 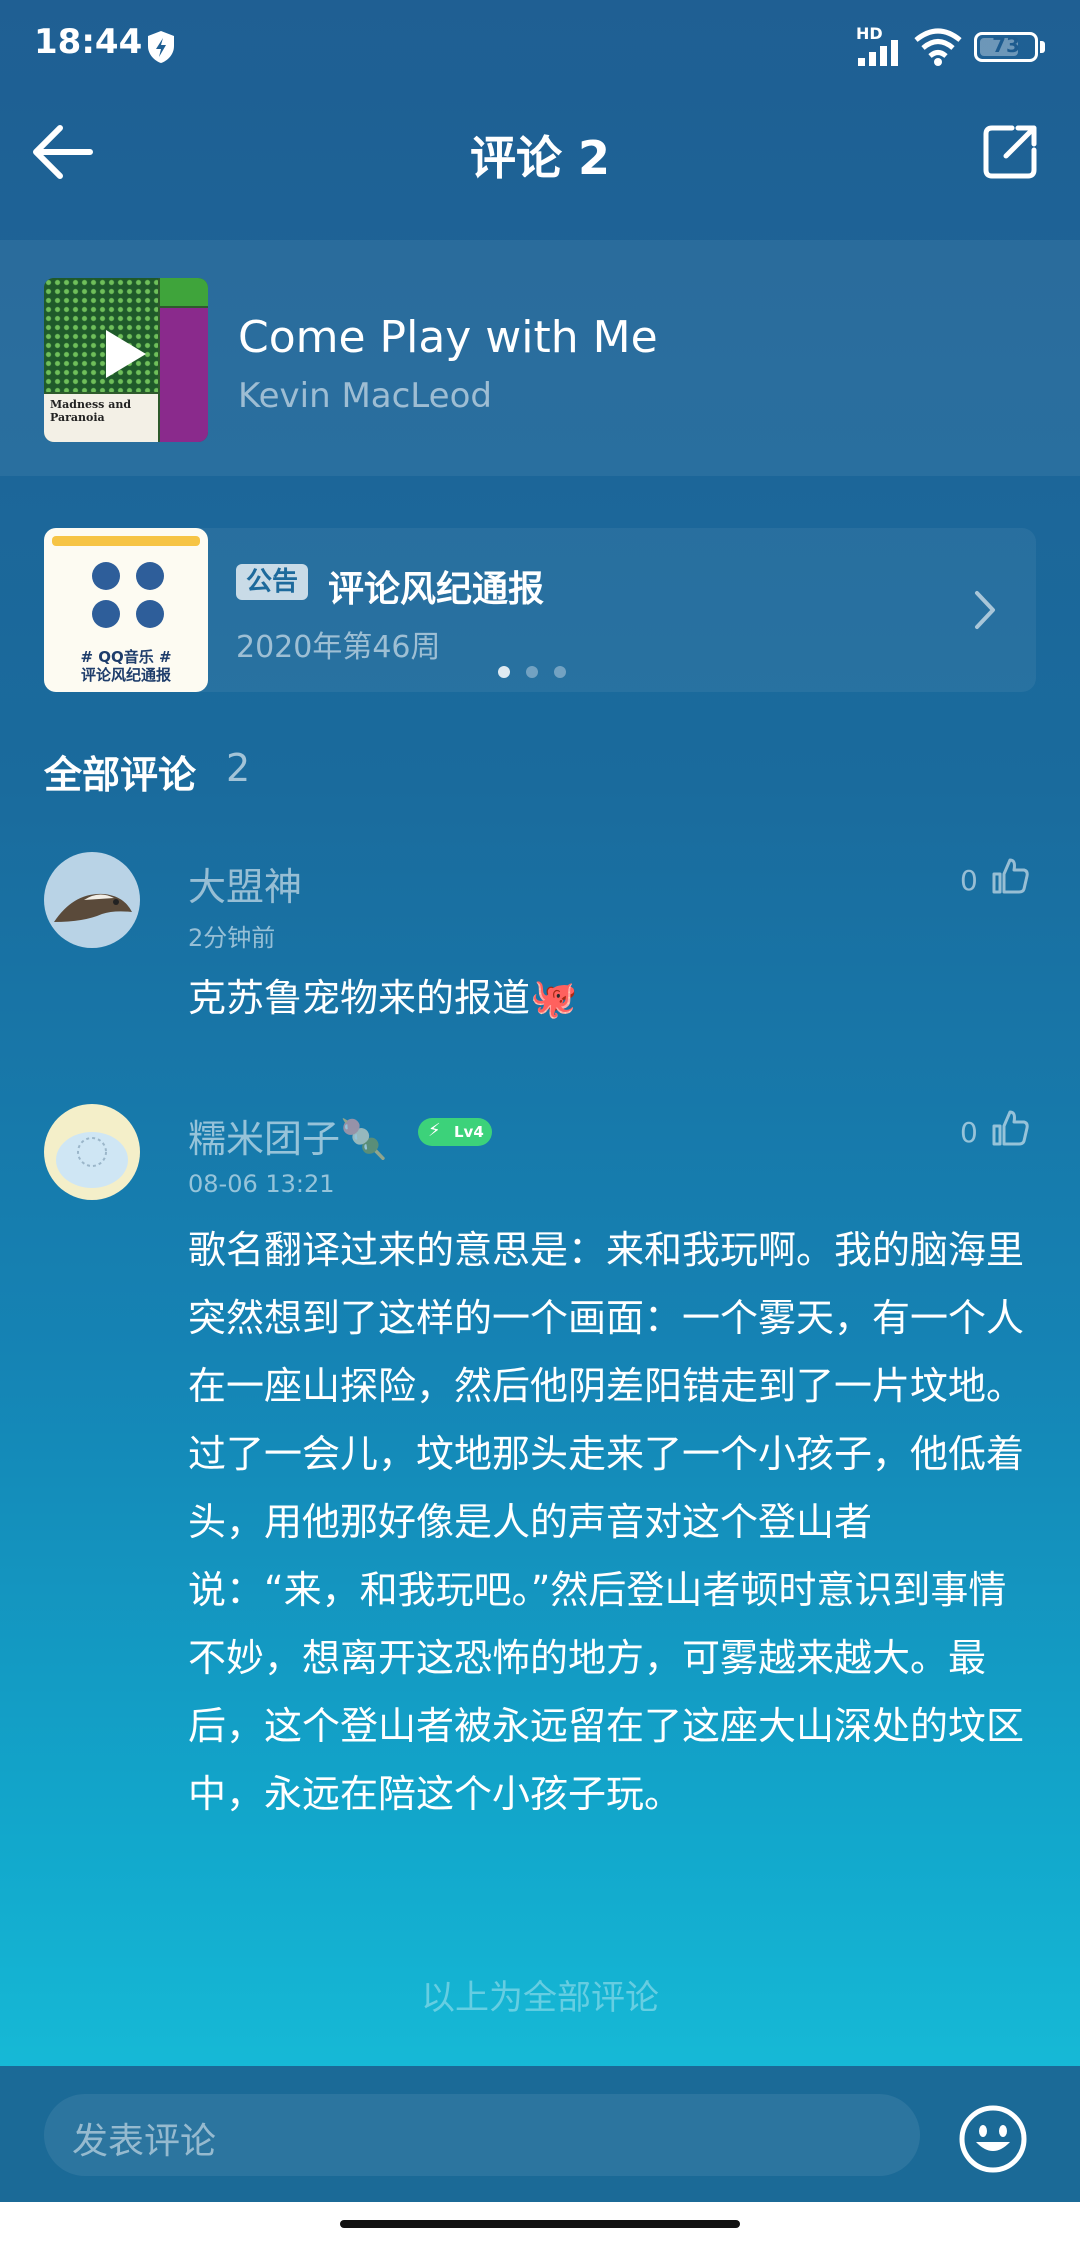 What do you see at coordinates (448, 337) in the screenshot?
I see `song-title: Come Play with Me` at bounding box center [448, 337].